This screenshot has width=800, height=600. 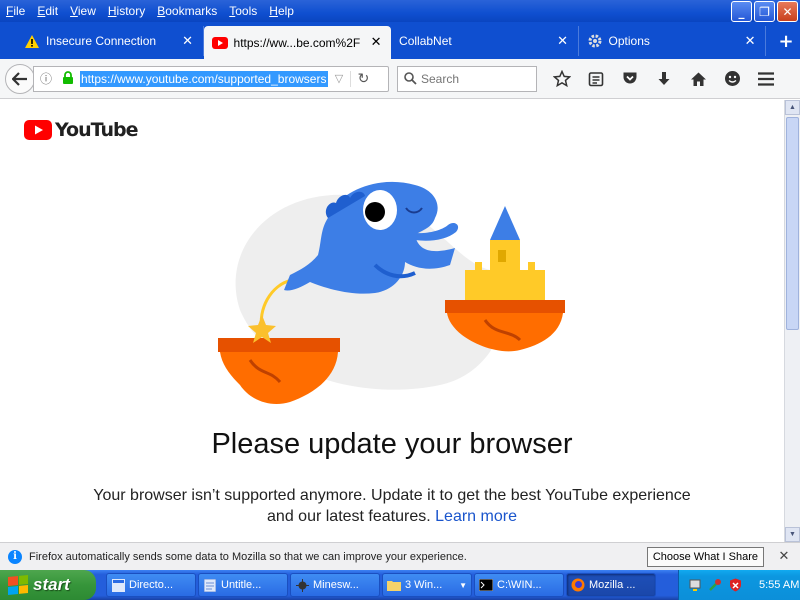 What do you see at coordinates (243, 11) in the screenshot?
I see `menu-tools: Tools` at bounding box center [243, 11].